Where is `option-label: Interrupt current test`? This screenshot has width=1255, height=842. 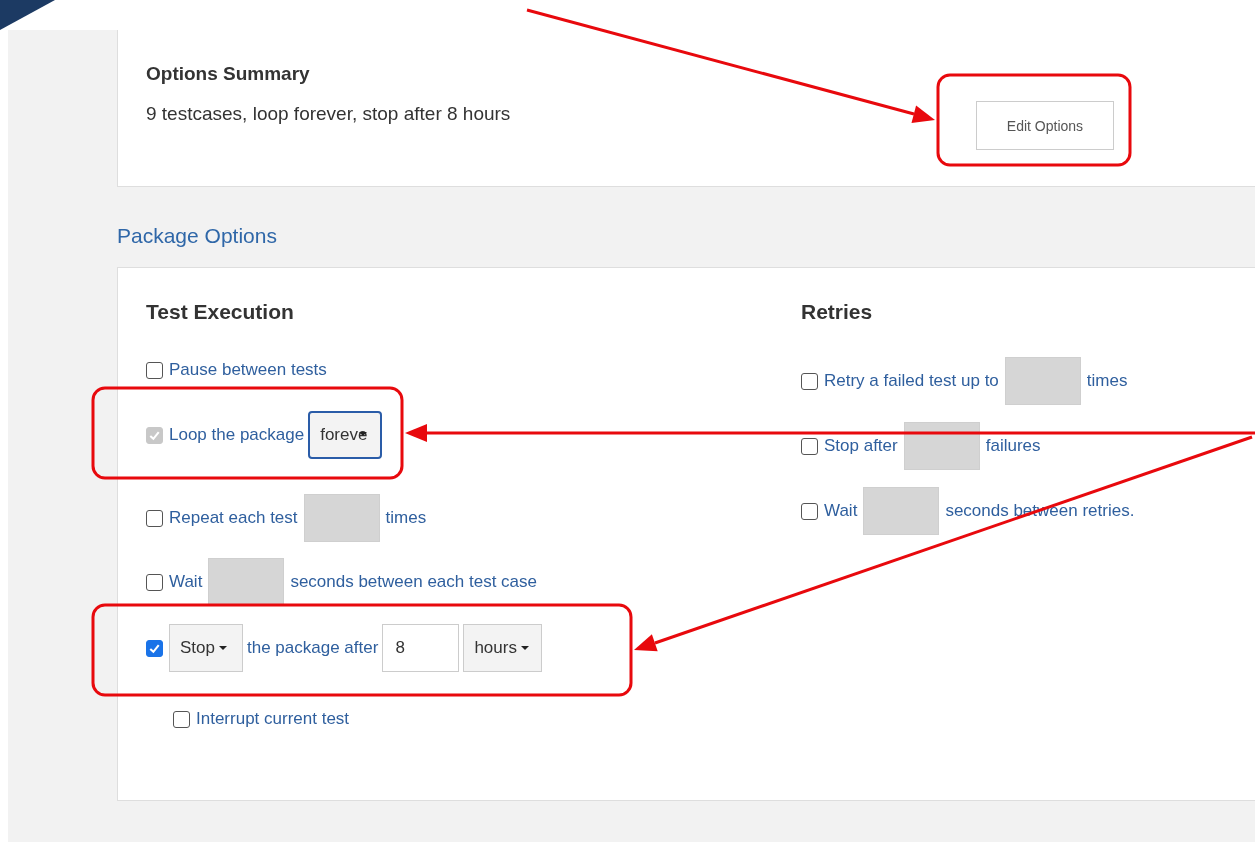 option-label: Interrupt current test is located at coordinates (273, 719).